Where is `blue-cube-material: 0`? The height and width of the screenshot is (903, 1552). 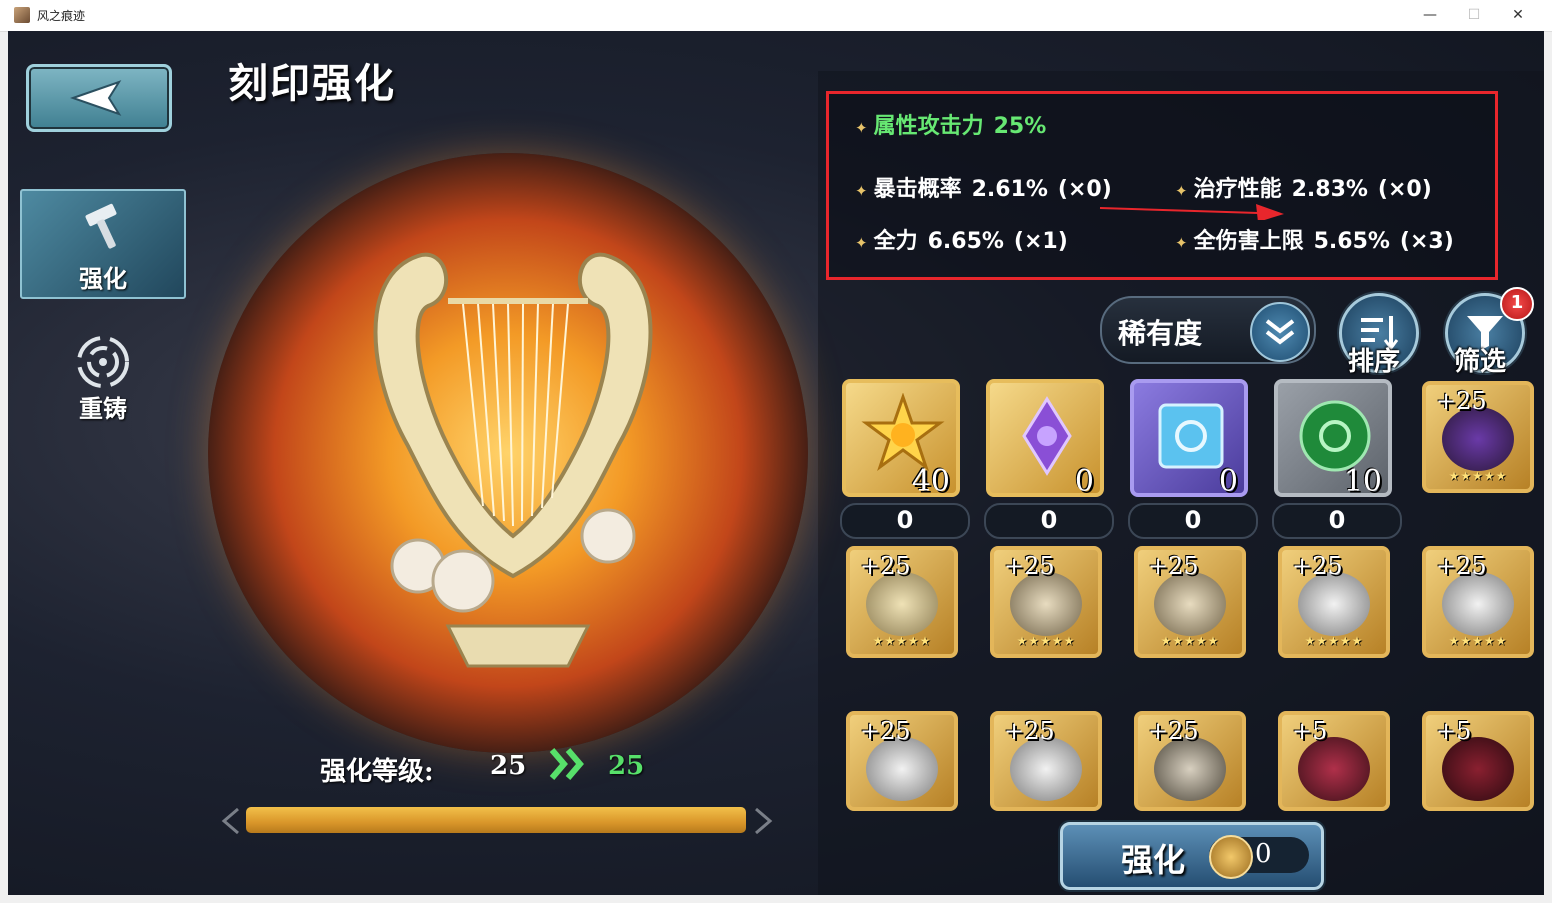 blue-cube-material: 0 is located at coordinates (1189, 439).